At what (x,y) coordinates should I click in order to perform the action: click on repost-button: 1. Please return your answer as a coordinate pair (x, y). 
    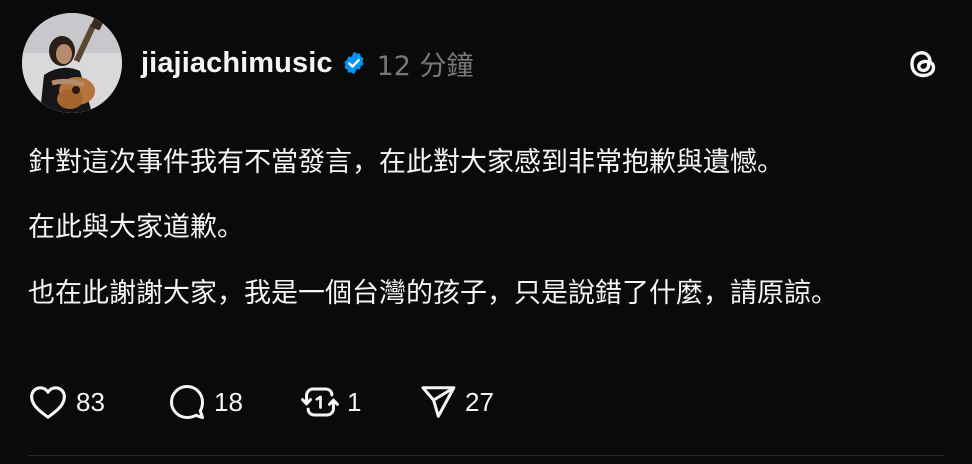
    Looking at the image, I should click on (360, 402).